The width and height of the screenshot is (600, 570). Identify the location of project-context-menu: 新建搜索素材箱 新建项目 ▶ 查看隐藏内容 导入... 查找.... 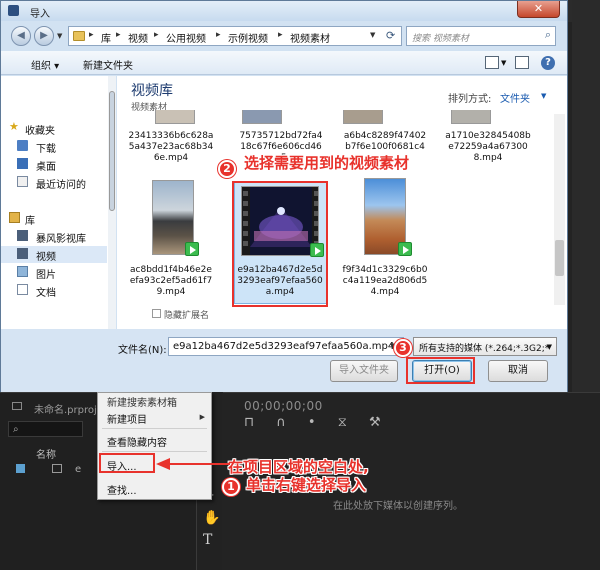
(154, 446).